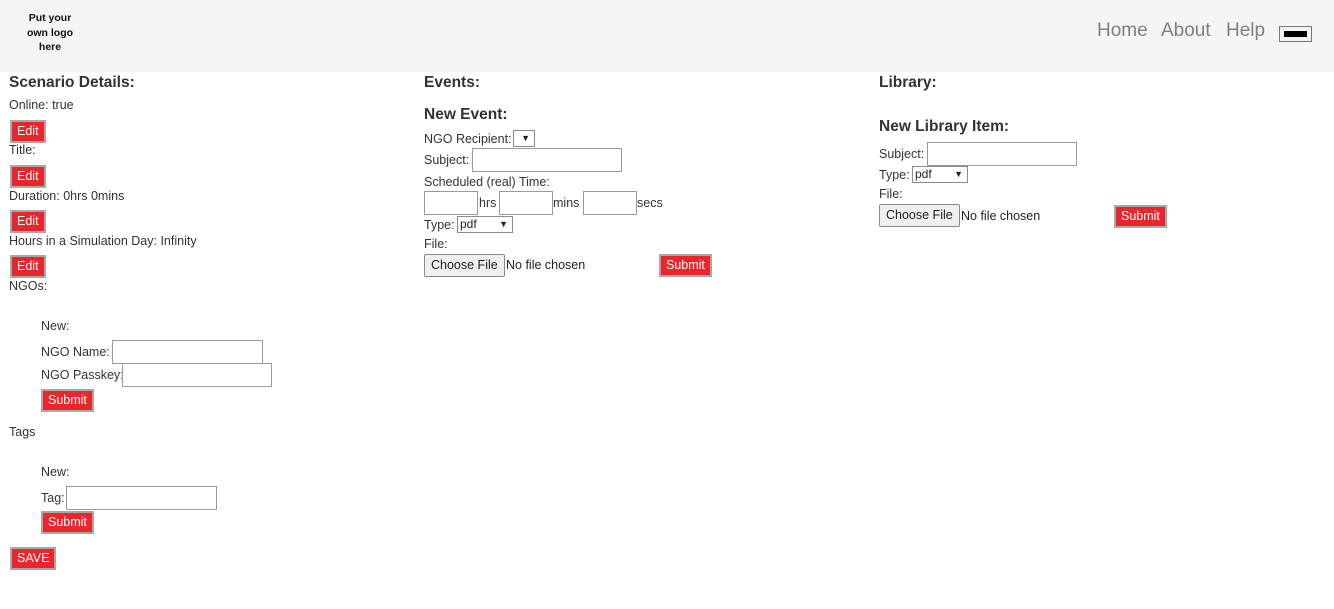 This screenshot has height=609, width=1334. Describe the element at coordinates (1295, 34) in the screenshot. I see `menu-toggle-button` at that location.